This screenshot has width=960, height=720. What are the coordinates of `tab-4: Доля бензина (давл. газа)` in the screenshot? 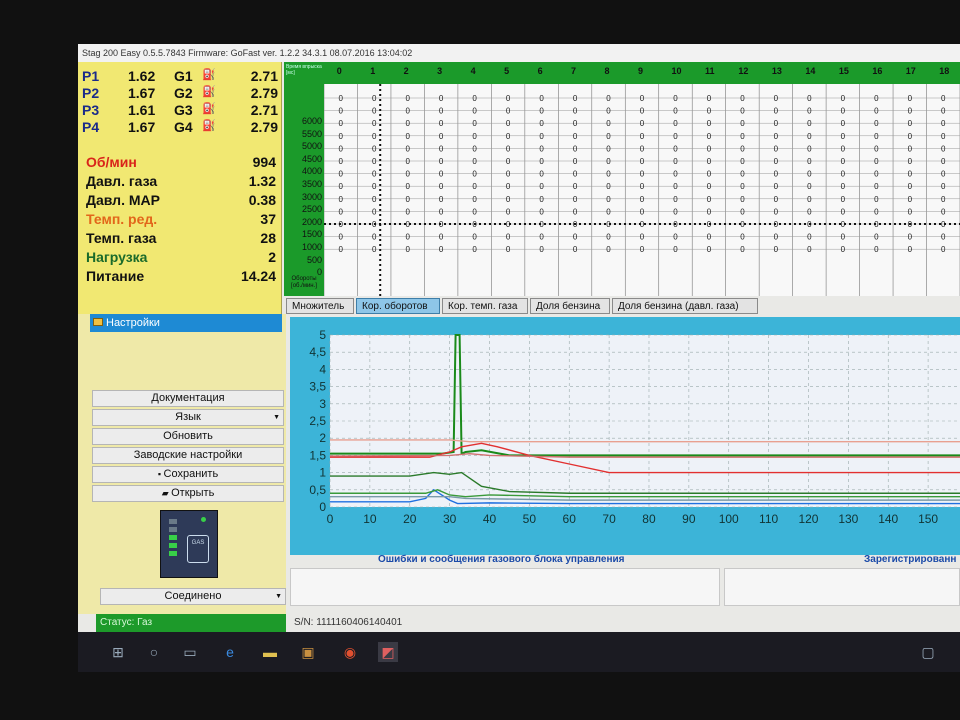 It's located at (685, 306).